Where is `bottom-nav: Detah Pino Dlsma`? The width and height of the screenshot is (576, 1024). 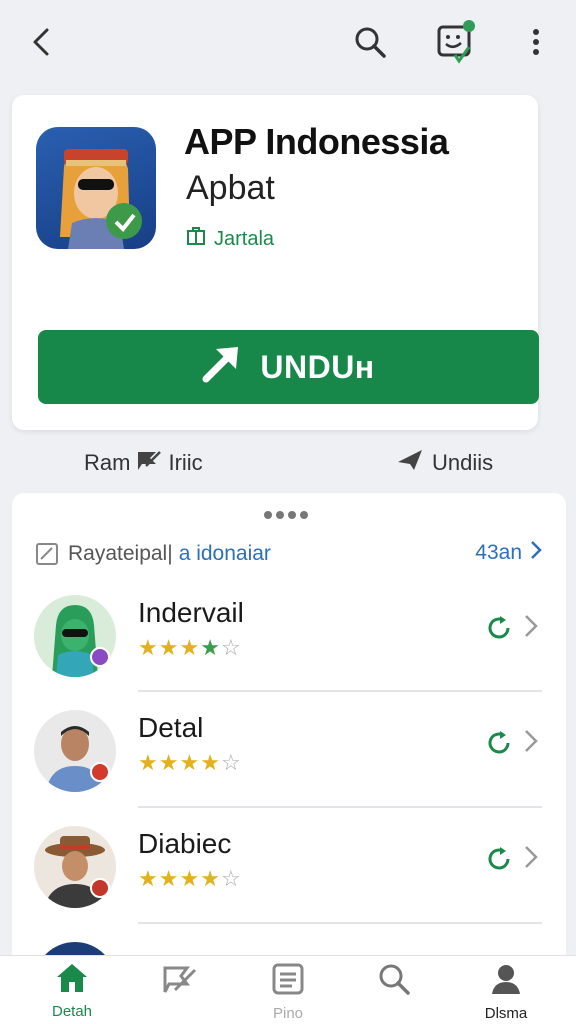 bottom-nav: Detah Pino Dlsma is located at coordinates (288, 989).